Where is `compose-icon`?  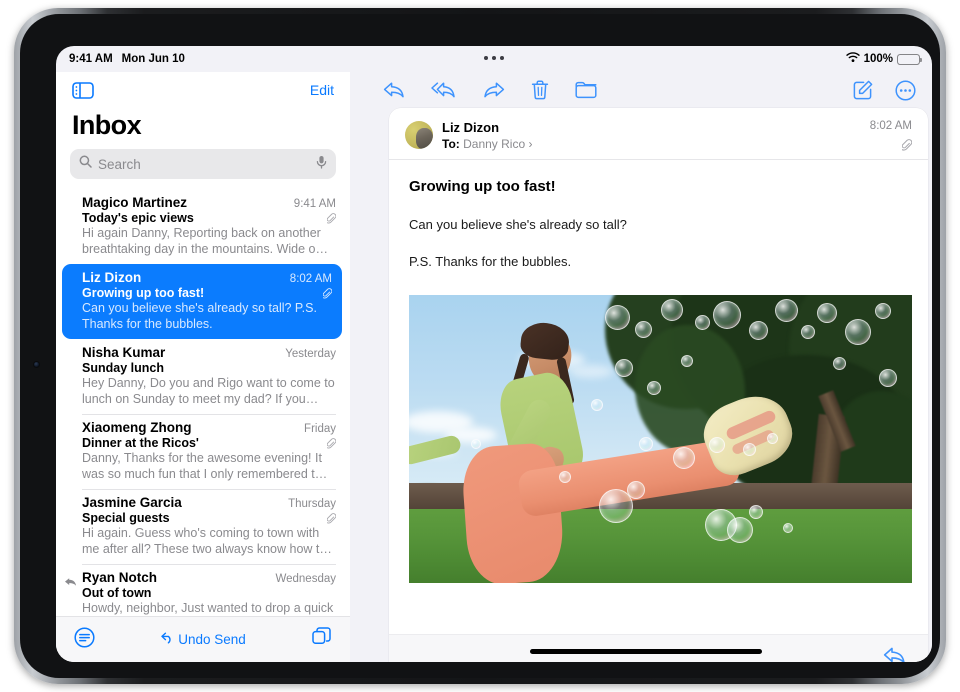
compose-icon is located at coordinates (863, 90).